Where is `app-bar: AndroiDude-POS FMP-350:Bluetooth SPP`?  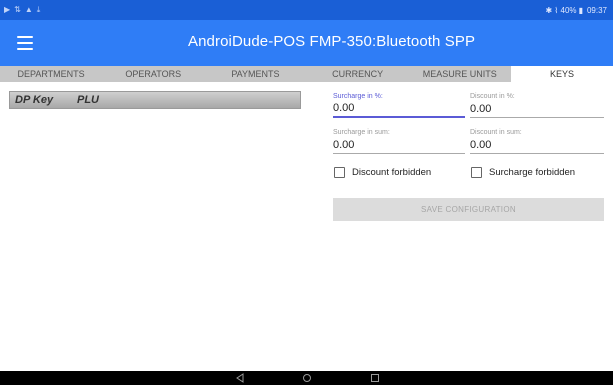
app-bar: AndroiDude-POS FMP-350:Bluetooth SPP is located at coordinates (306, 43).